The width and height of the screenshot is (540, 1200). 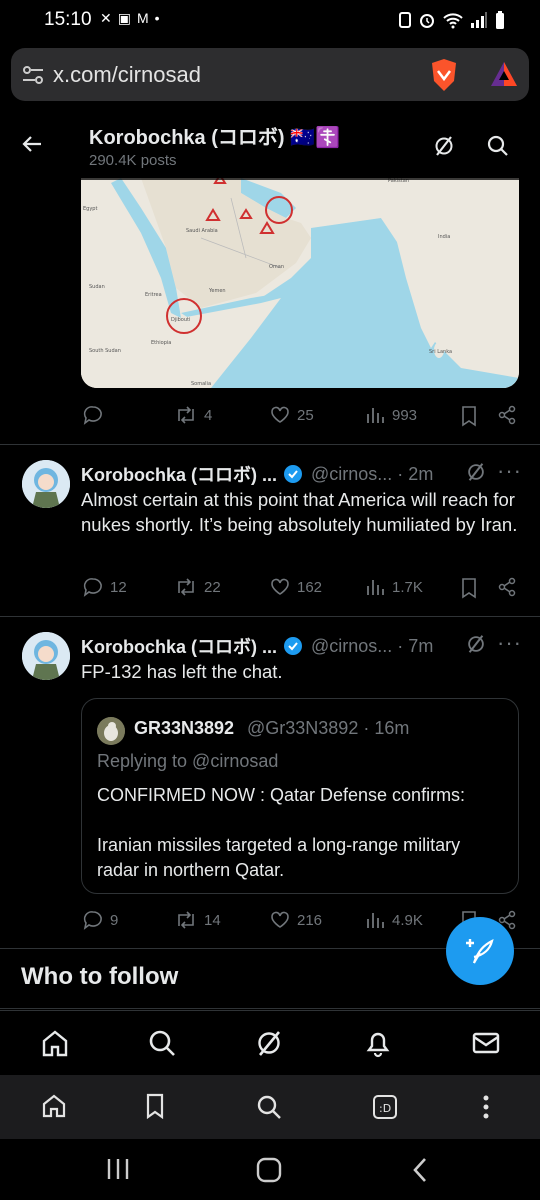 What do you see at coordinates (212, 920) in the screenshot?
I see `retweet-count: 14` at bounding box center [212, 920].